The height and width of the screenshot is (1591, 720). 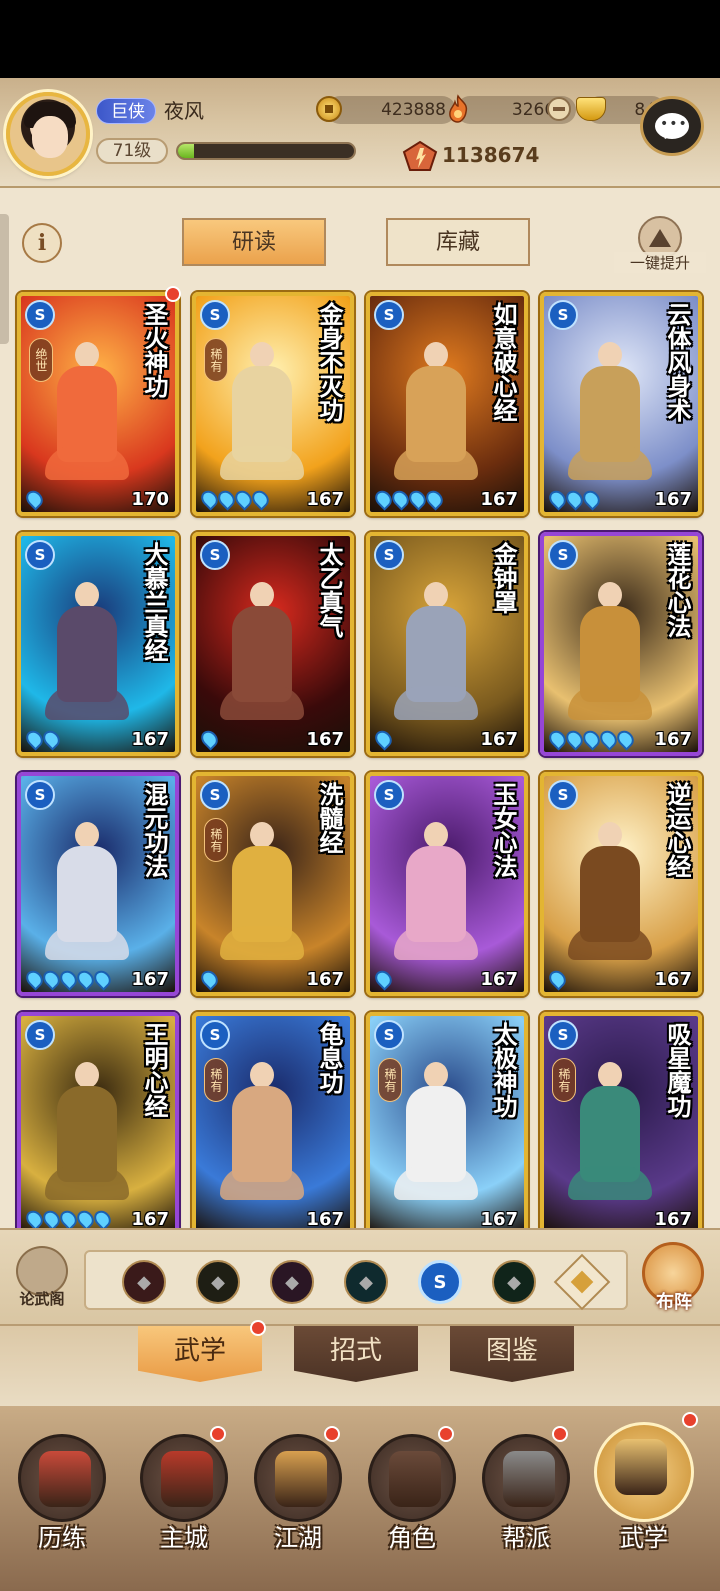 I want to click on tab-study: 研读, so click(x=254, y=242).